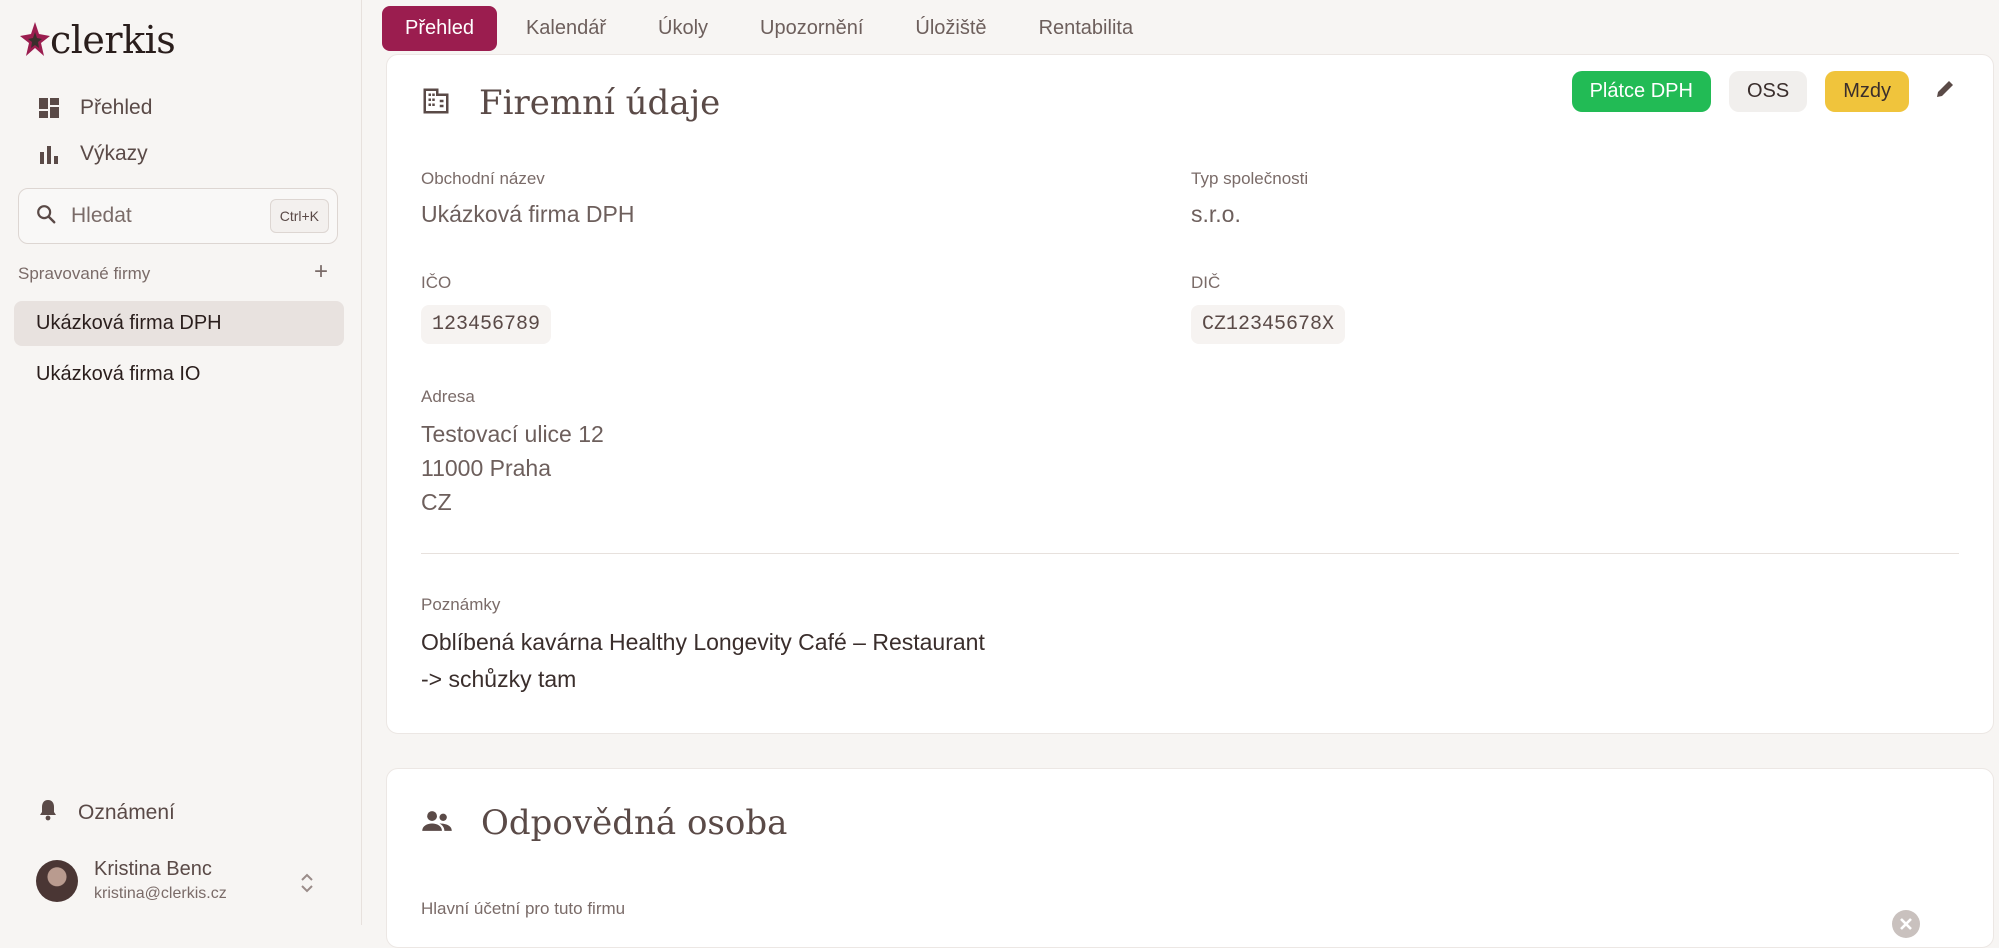  Describe the element at coordinates (512, 434) in the screenshot. I see `address-line: Testovací ulice 12` at that location.